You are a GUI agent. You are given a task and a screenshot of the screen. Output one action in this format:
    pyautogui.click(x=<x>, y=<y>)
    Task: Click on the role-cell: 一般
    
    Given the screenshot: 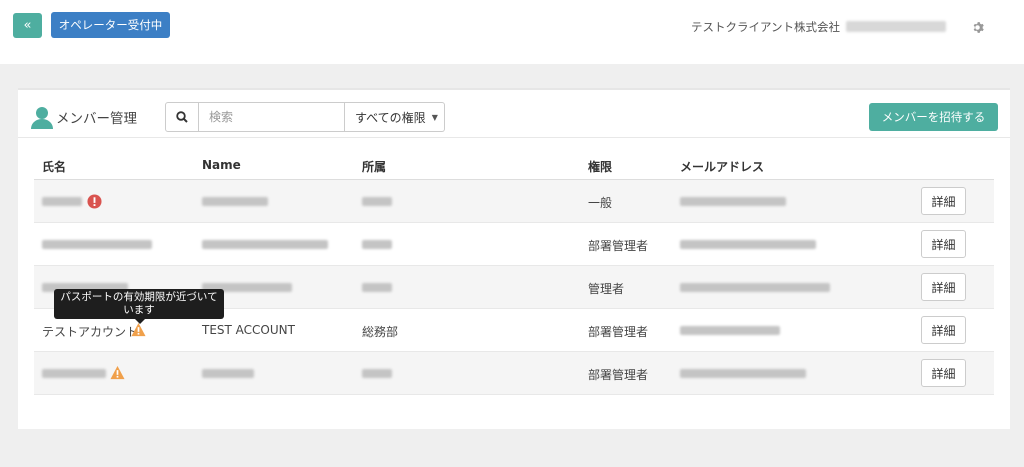 What is the action you would take?
    pyautogui.click(x=600, y=203)
    